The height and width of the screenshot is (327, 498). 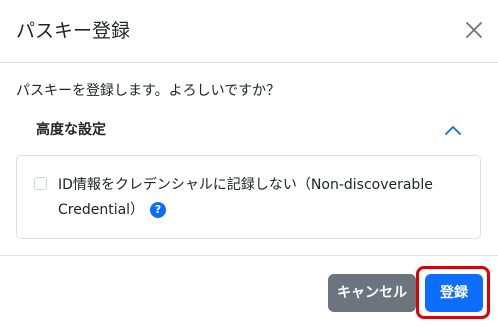 I want to click on chevron-up-icon, so click(x=453, y=130).